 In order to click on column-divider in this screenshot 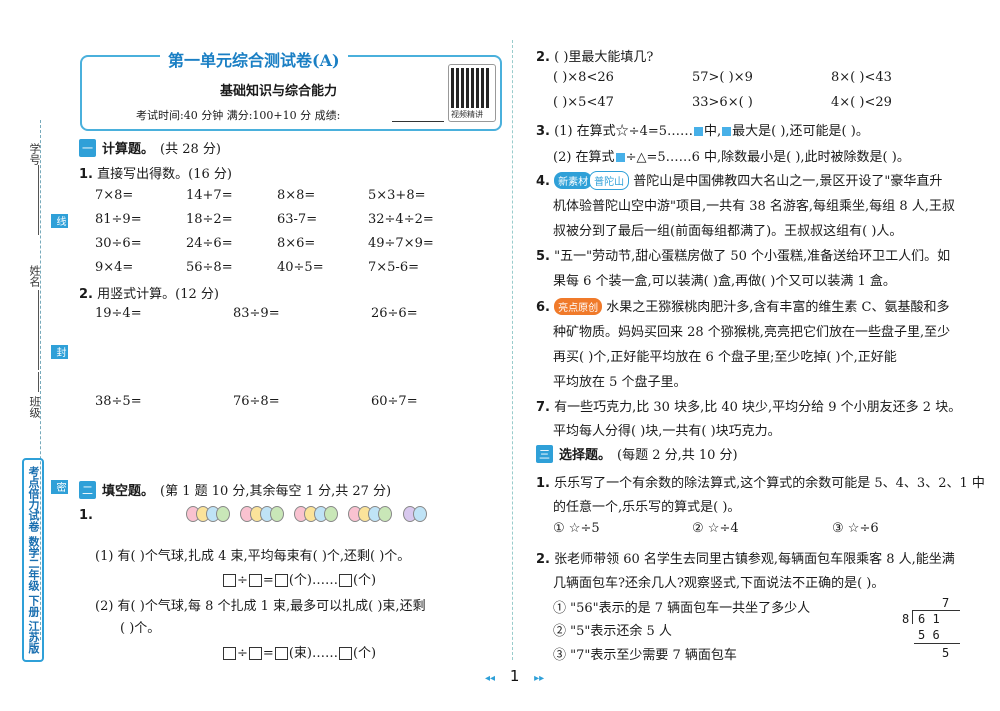, I will do `click(512, 350)`.